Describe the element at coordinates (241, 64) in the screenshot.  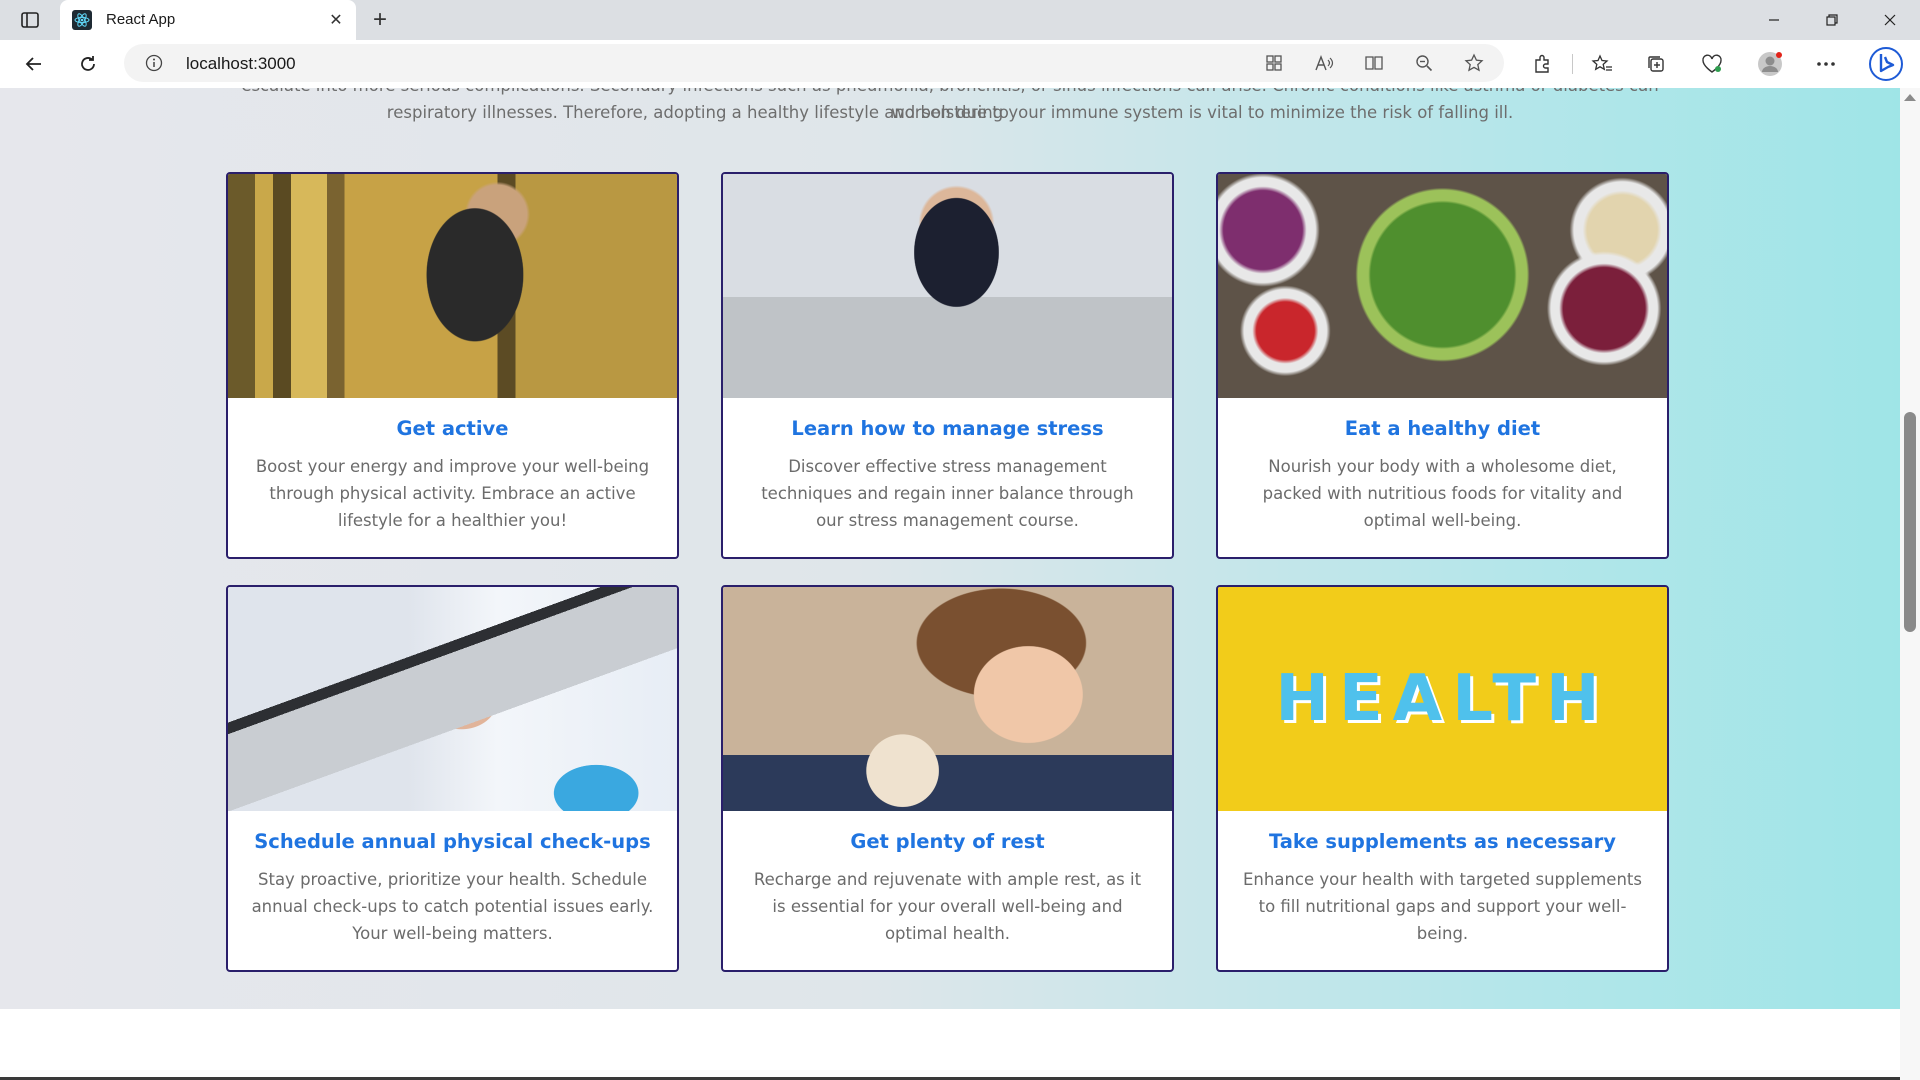
I see `url-text: localhost:3000` at that location.